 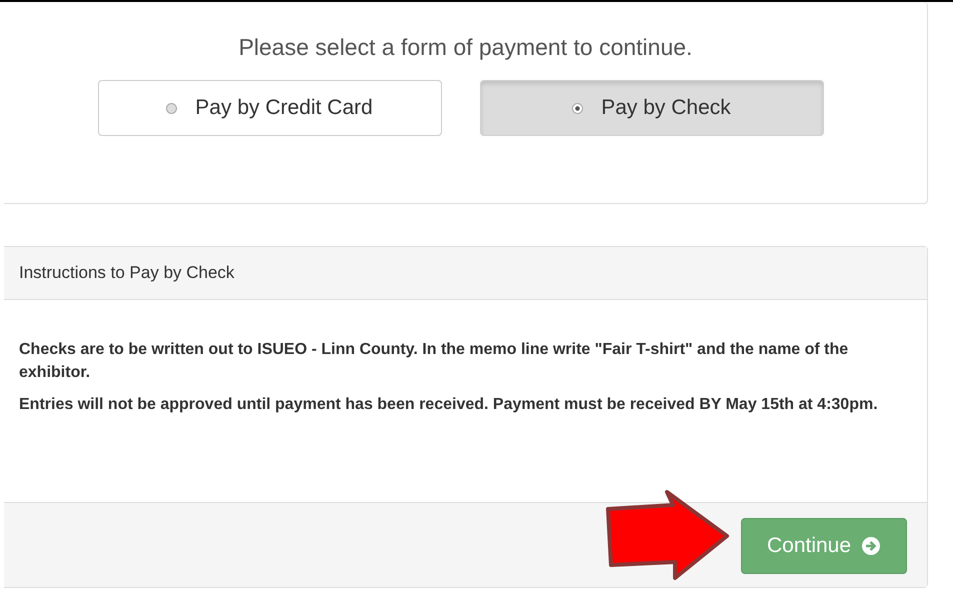 What do you see at coordinates (871, 546) in the screenshot?
I see `arrow-circle-icon` at bounding box center [871, 546].